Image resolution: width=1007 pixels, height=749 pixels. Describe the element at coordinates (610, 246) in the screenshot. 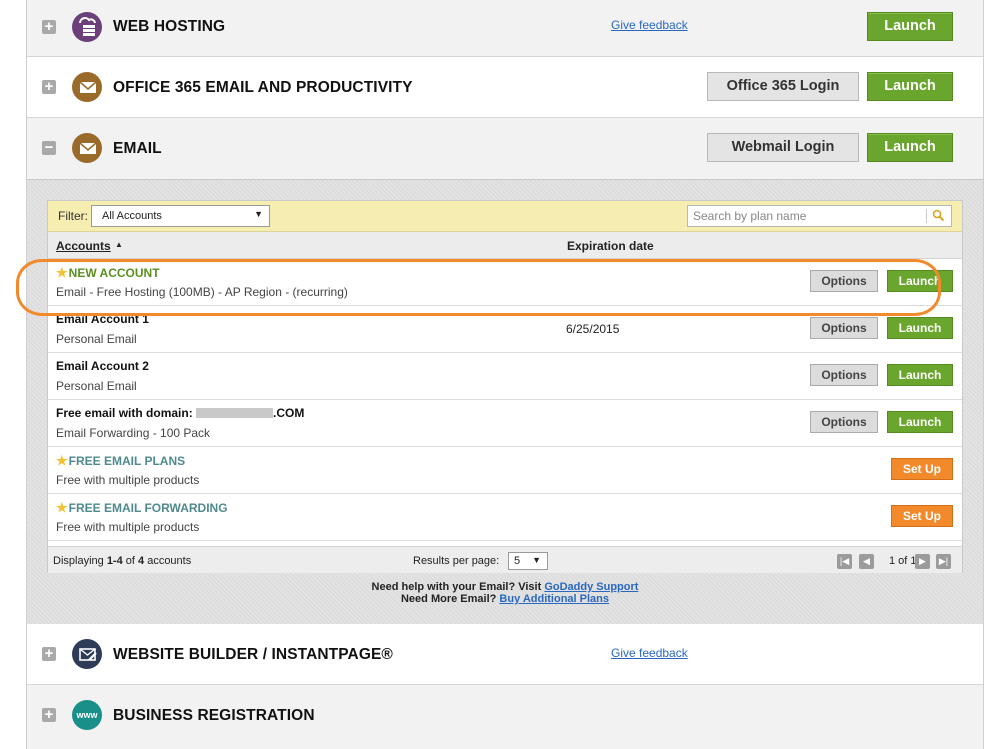

I see `expiration-column-header: Expiration date` at that location.